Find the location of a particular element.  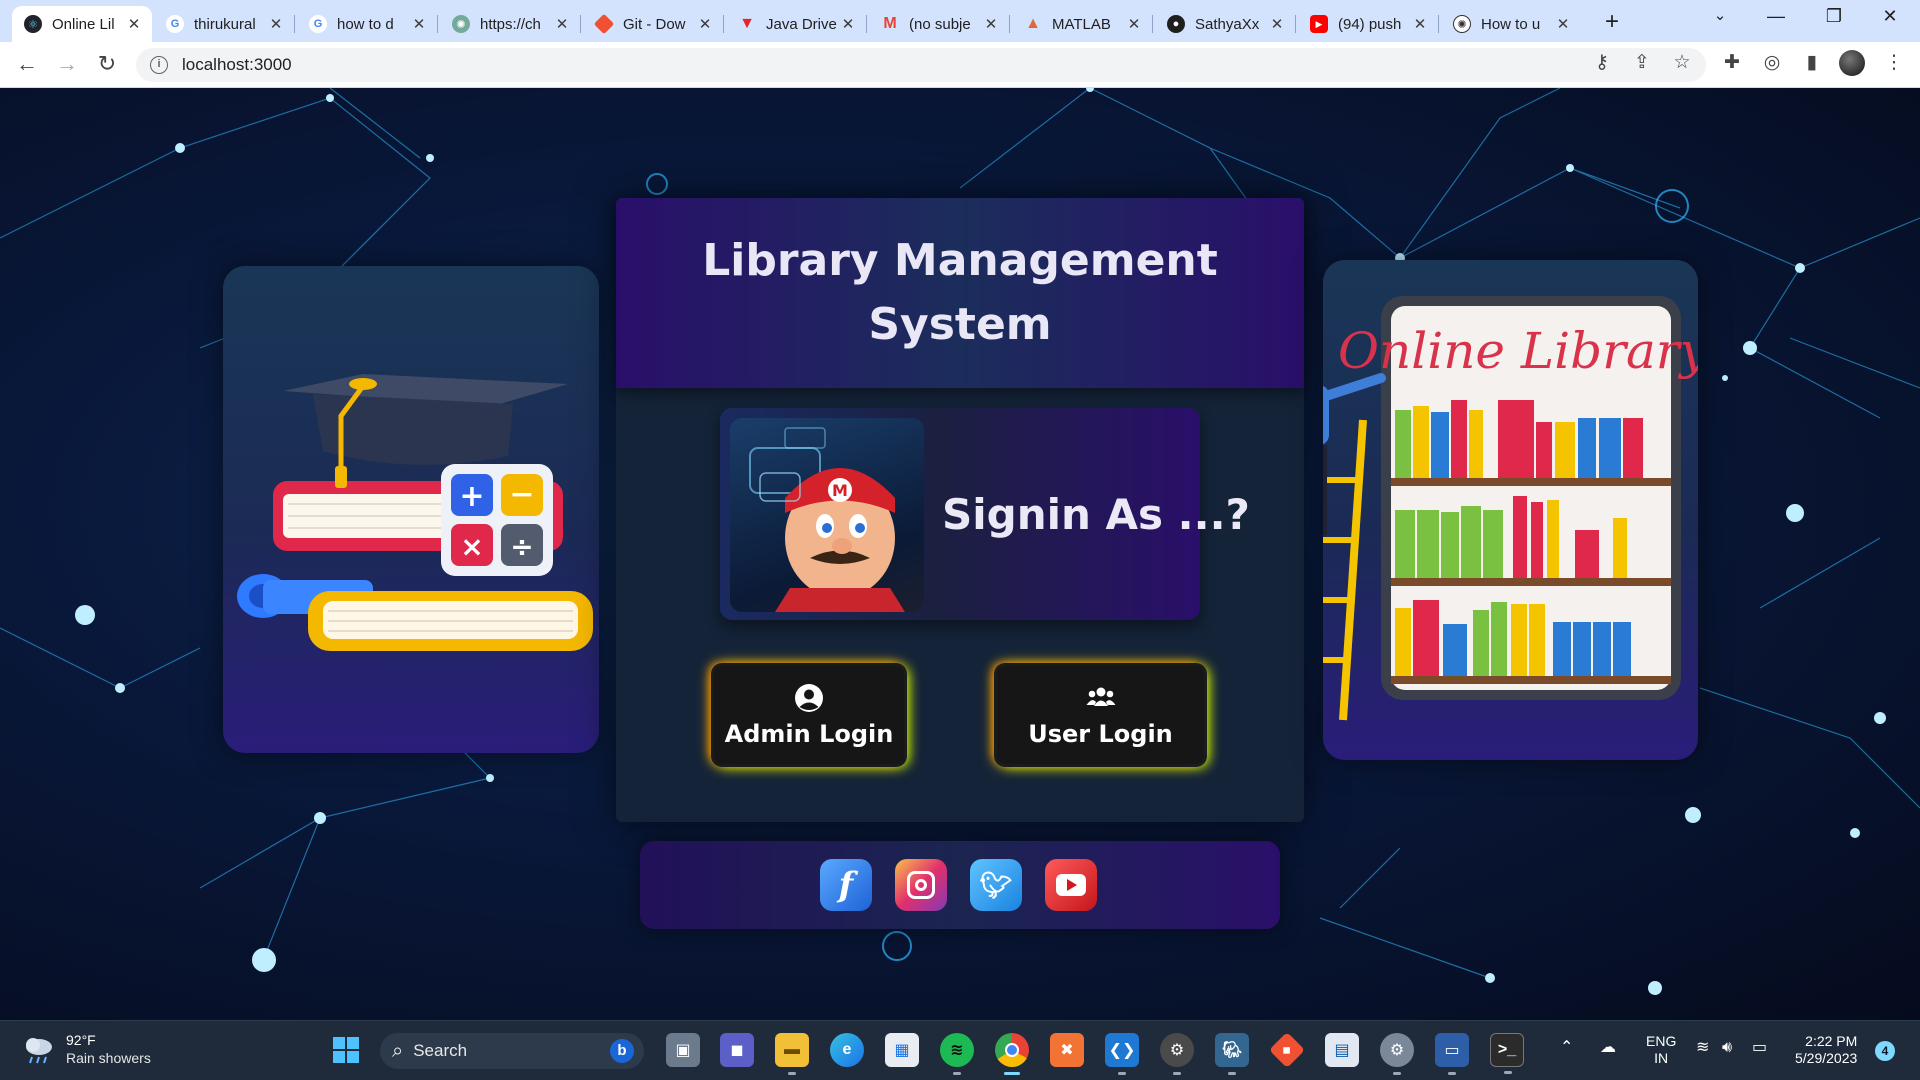

weather-temp: 92°F is located at coordinates (81, 1040).